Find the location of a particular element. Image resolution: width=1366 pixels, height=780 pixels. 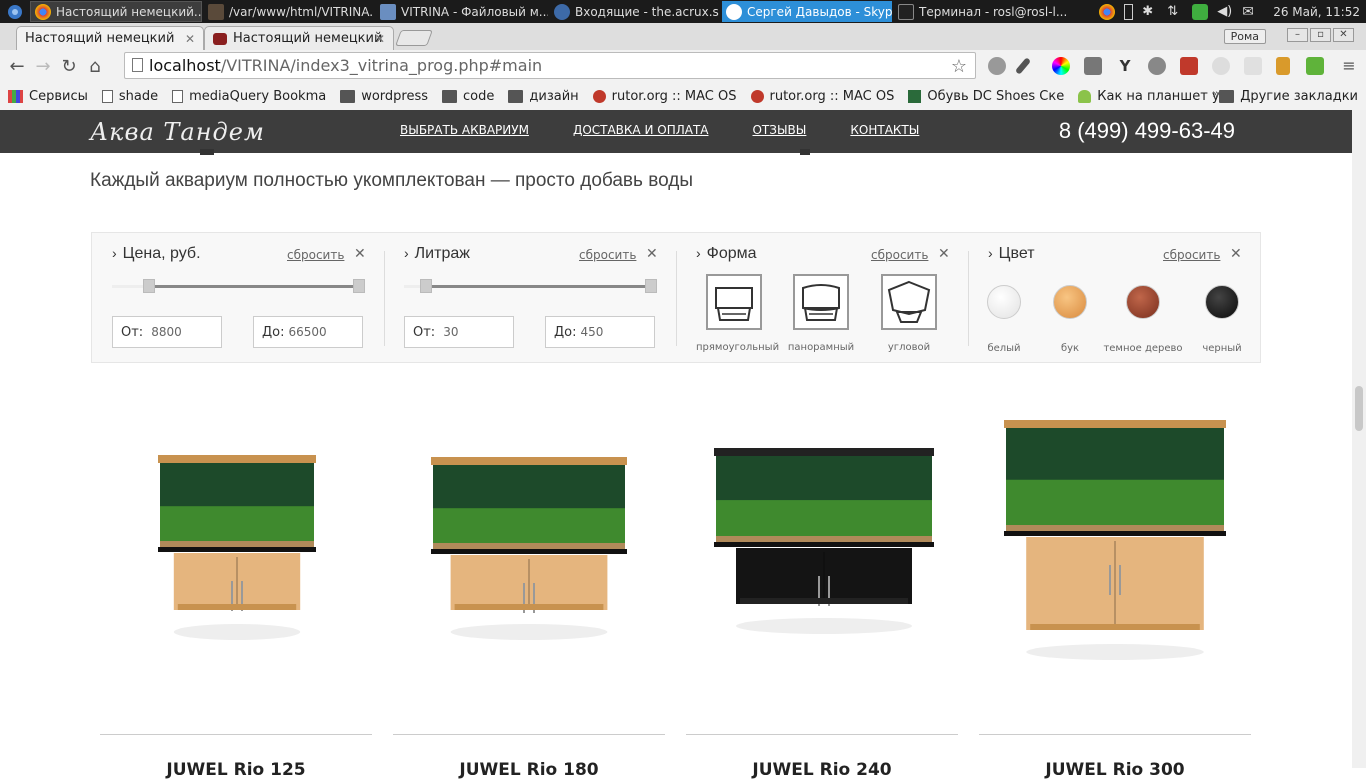

profile-button: Рома is located at coordinates (1244, 36).